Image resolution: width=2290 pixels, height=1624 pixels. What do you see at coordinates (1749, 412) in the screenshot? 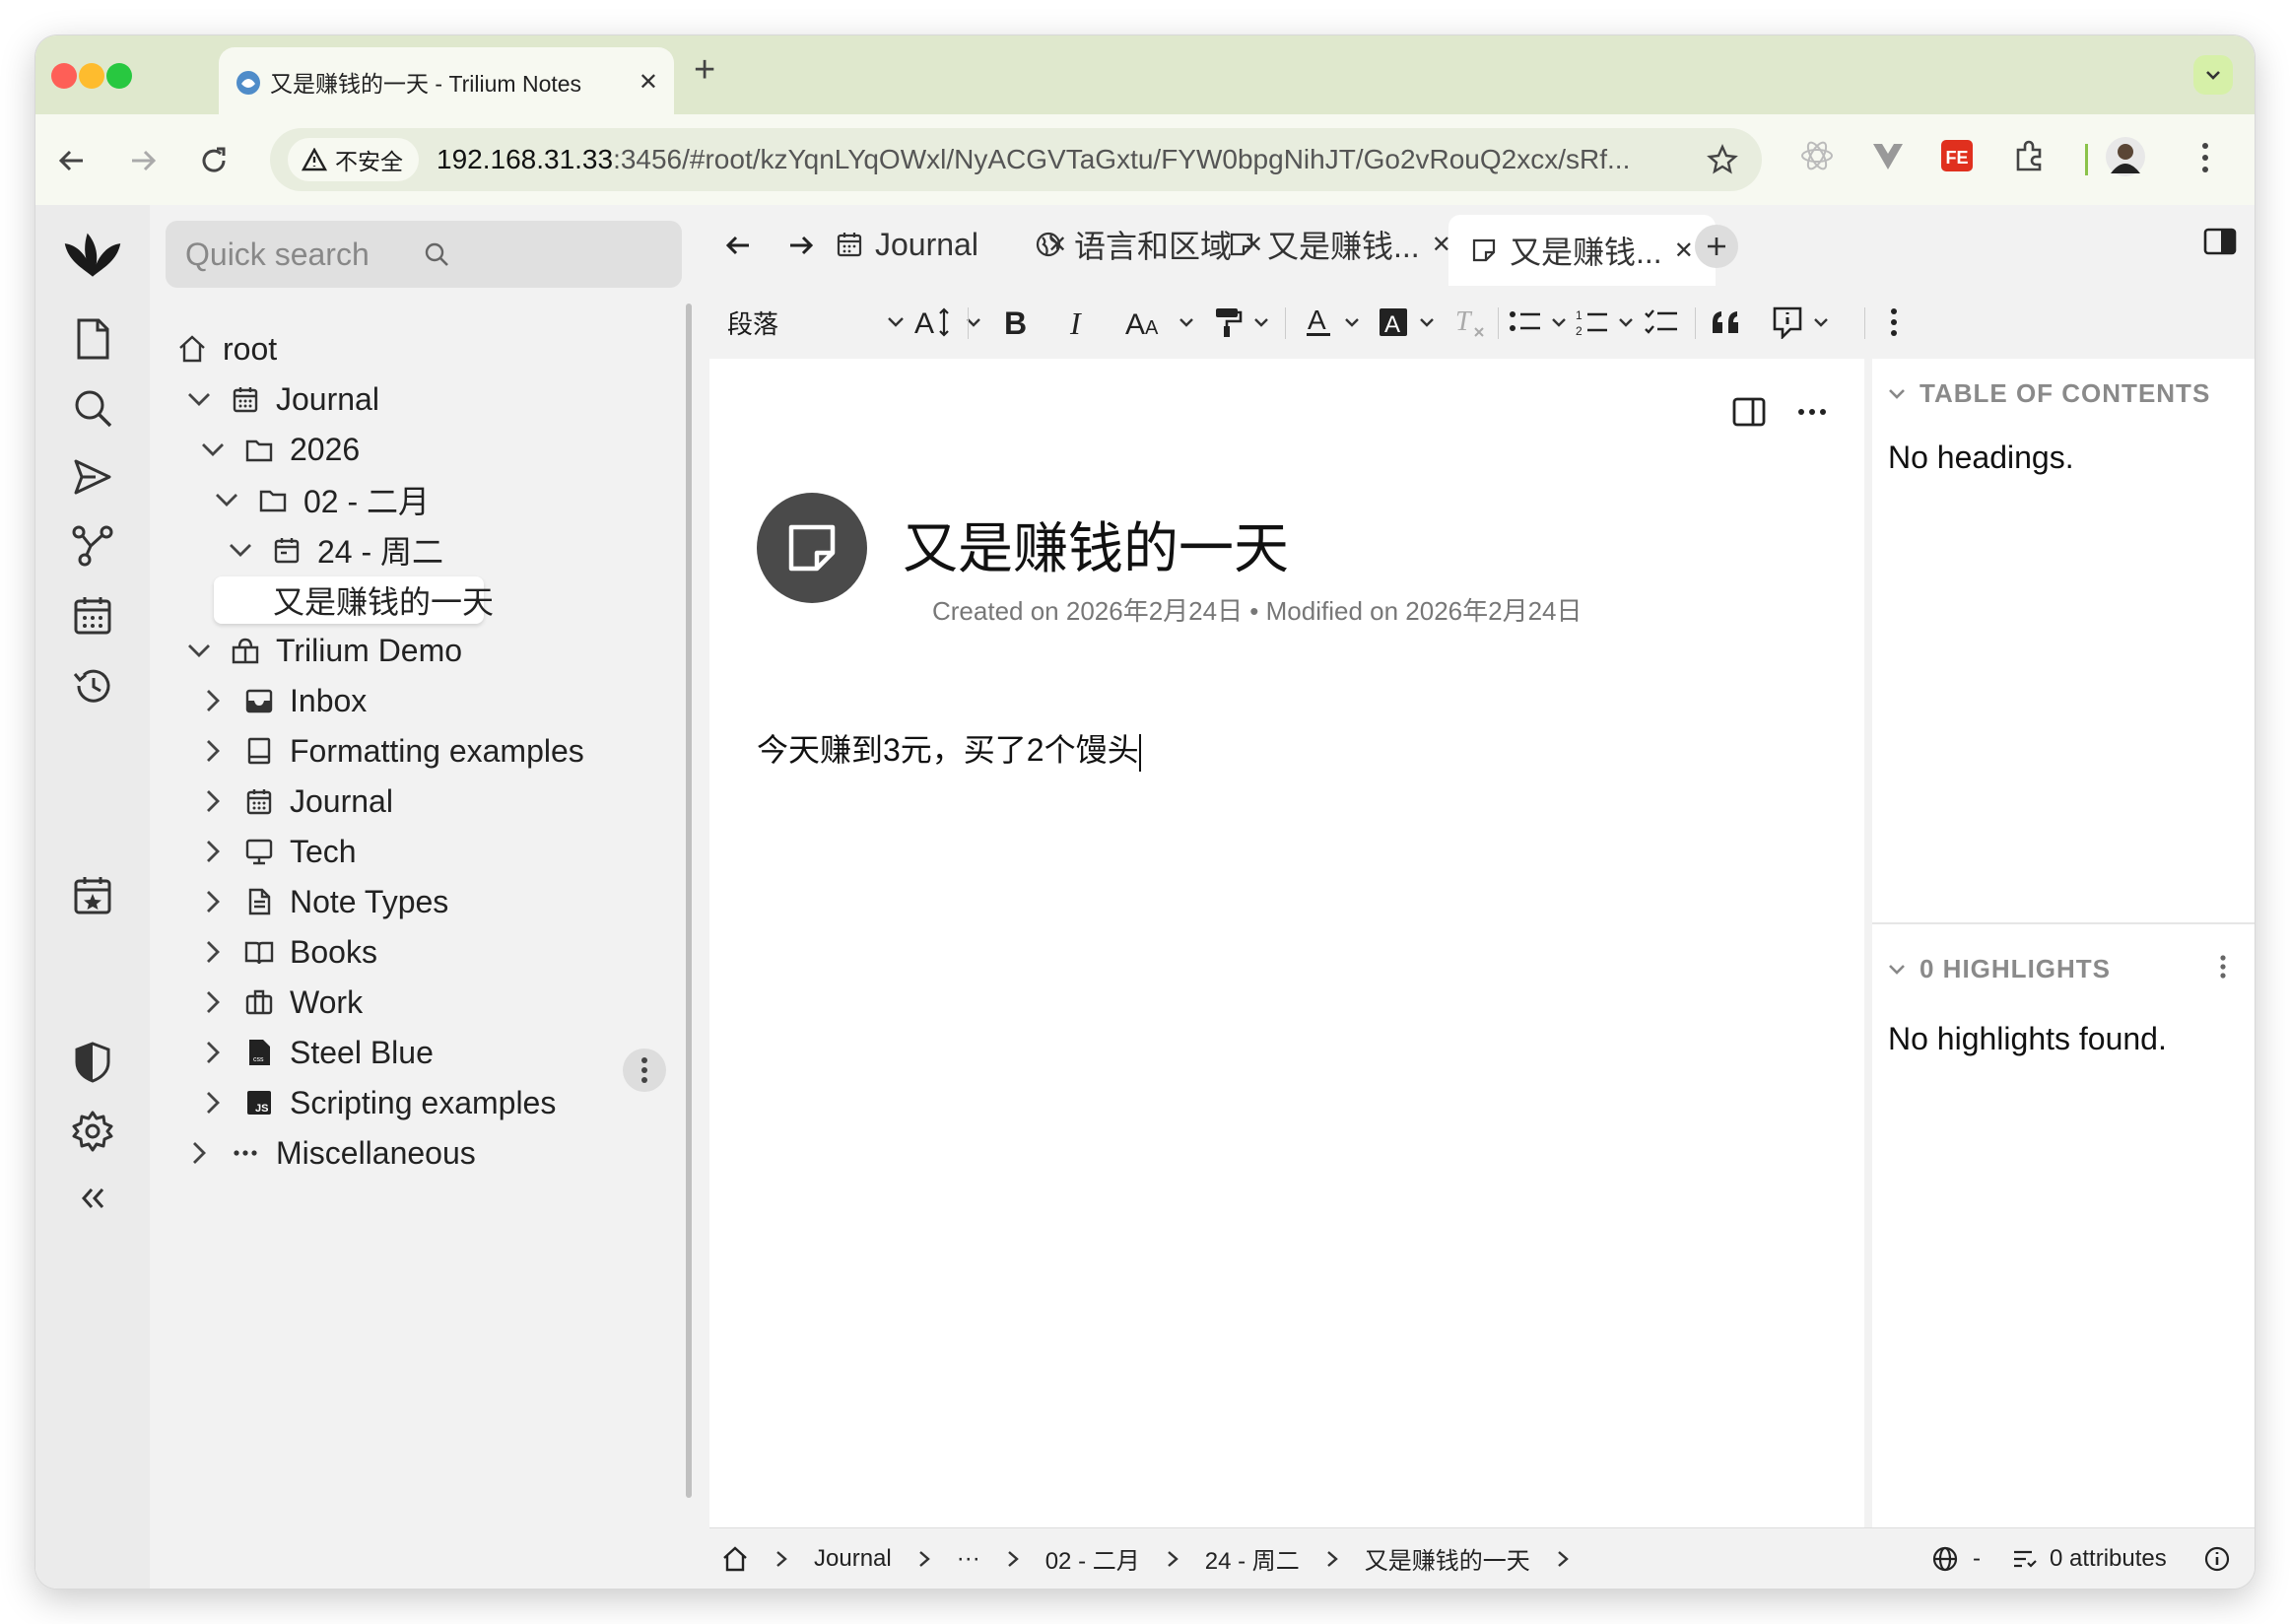
I see `split-view-icon` at bounding box center [1749, 412].